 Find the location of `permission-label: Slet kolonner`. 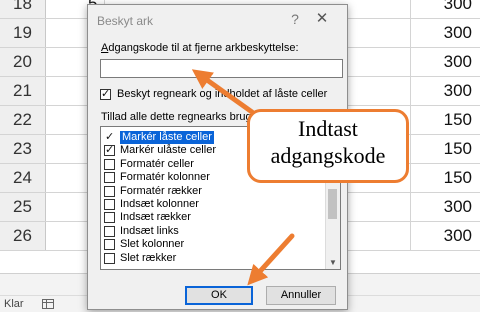

permission-label: Slet kolonner is located at coordinates (152, 244).